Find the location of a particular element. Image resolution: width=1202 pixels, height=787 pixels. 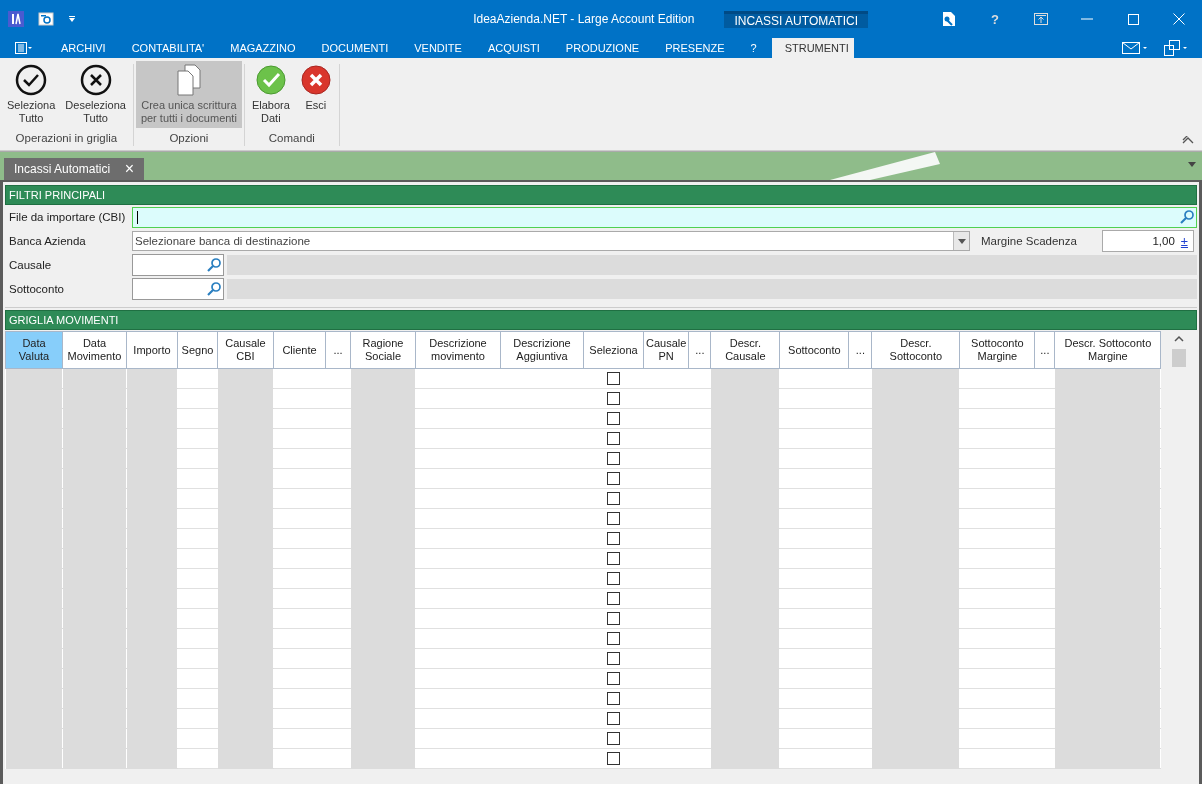

column-header: Causale PN is located at coordinates (666, 350).